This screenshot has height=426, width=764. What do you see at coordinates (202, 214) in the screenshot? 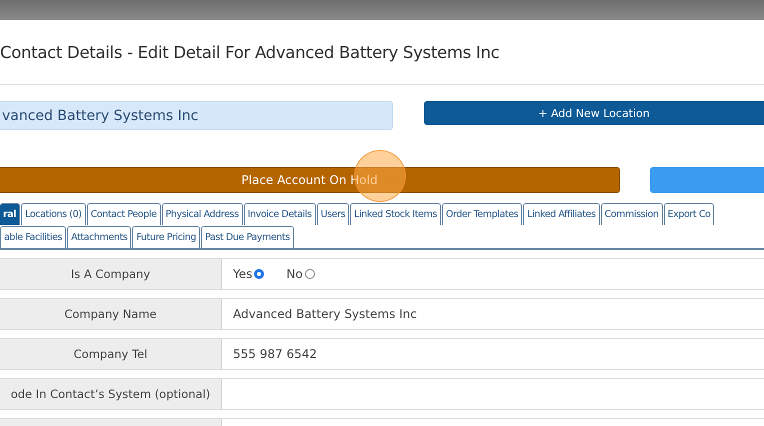
I see `tab: Physical Address` at bounding box center [202, 214].